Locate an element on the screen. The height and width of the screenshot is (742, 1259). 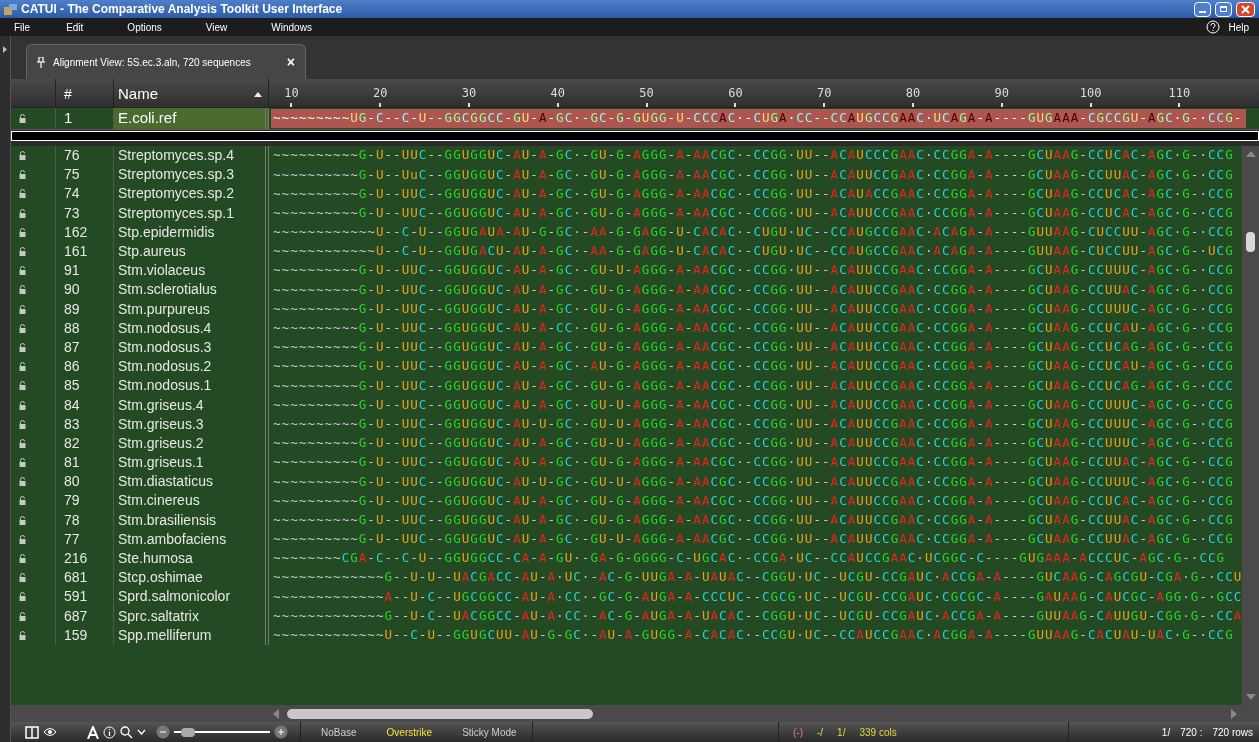
expand-arrow-icon is located at coordinates (5, 49).